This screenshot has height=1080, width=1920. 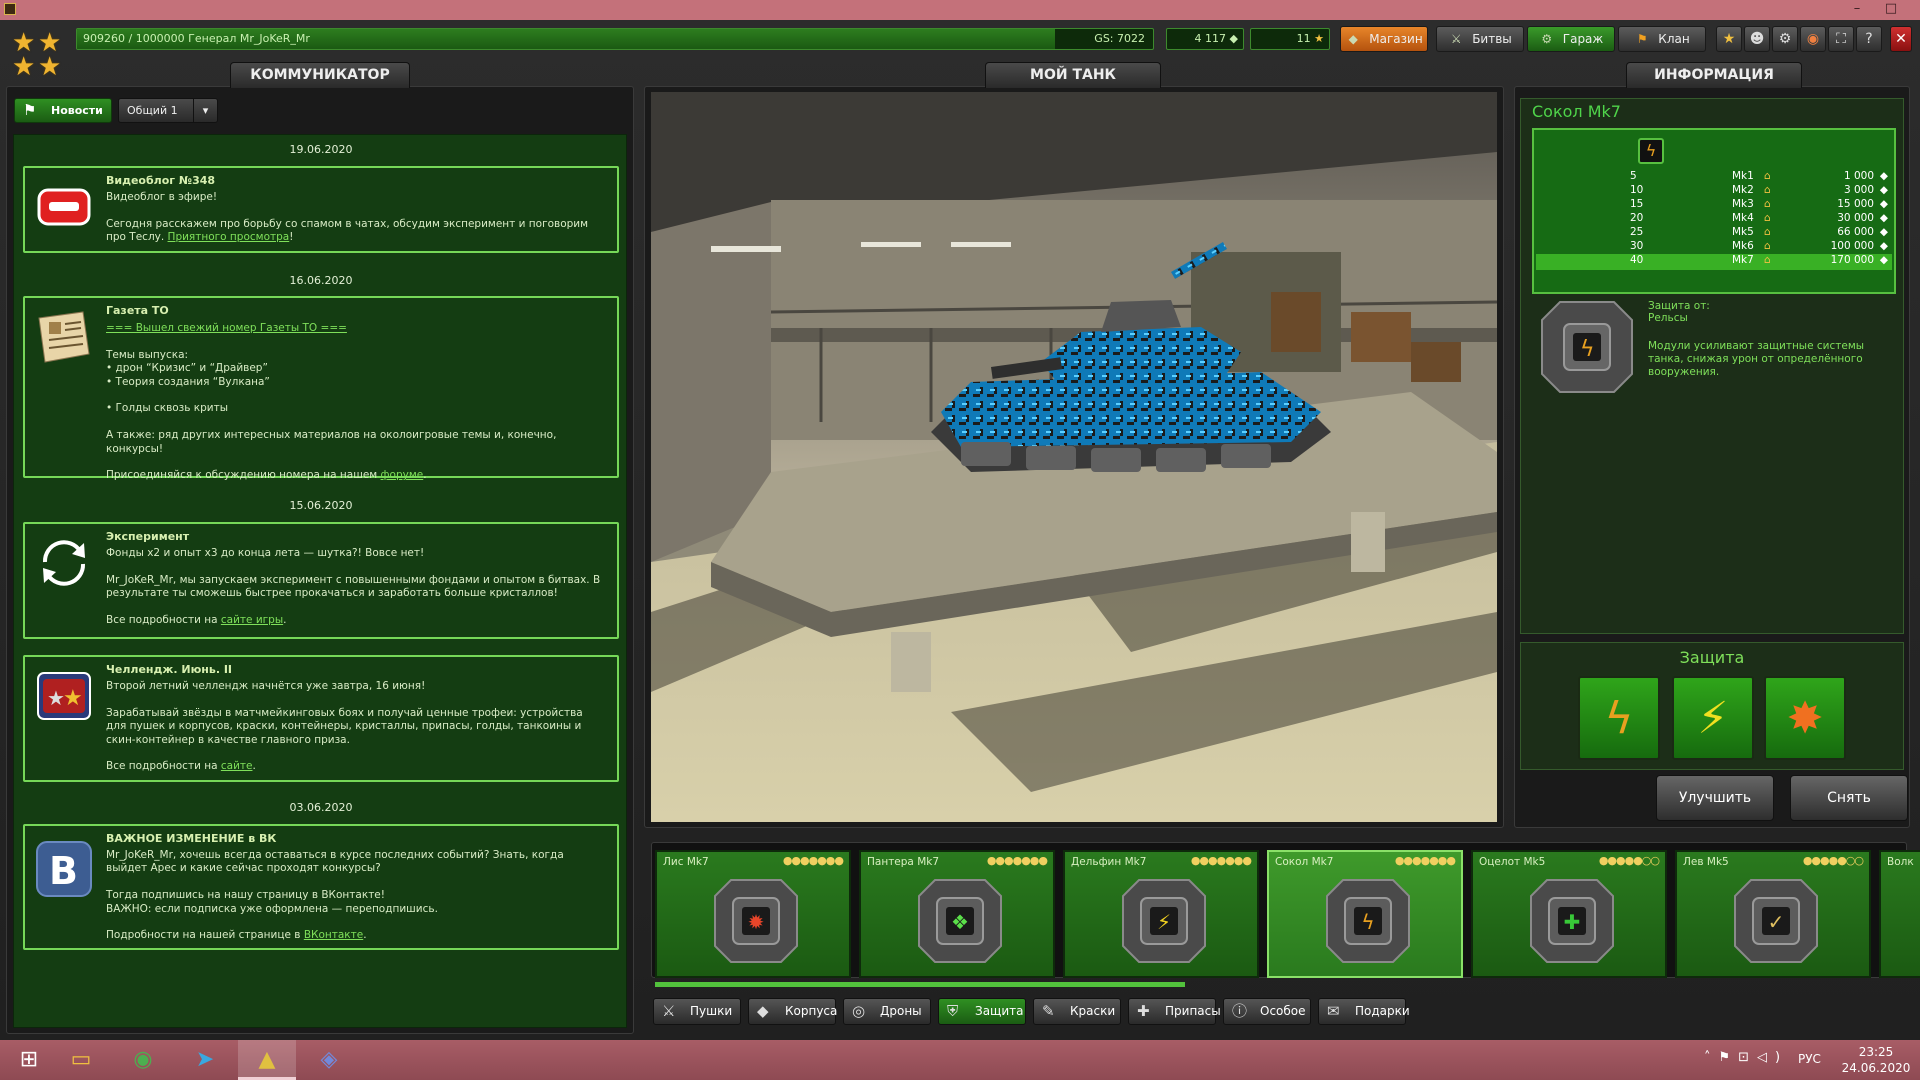 I want to click on exit-close-icon: ✕, so click(x=1901, y=39).